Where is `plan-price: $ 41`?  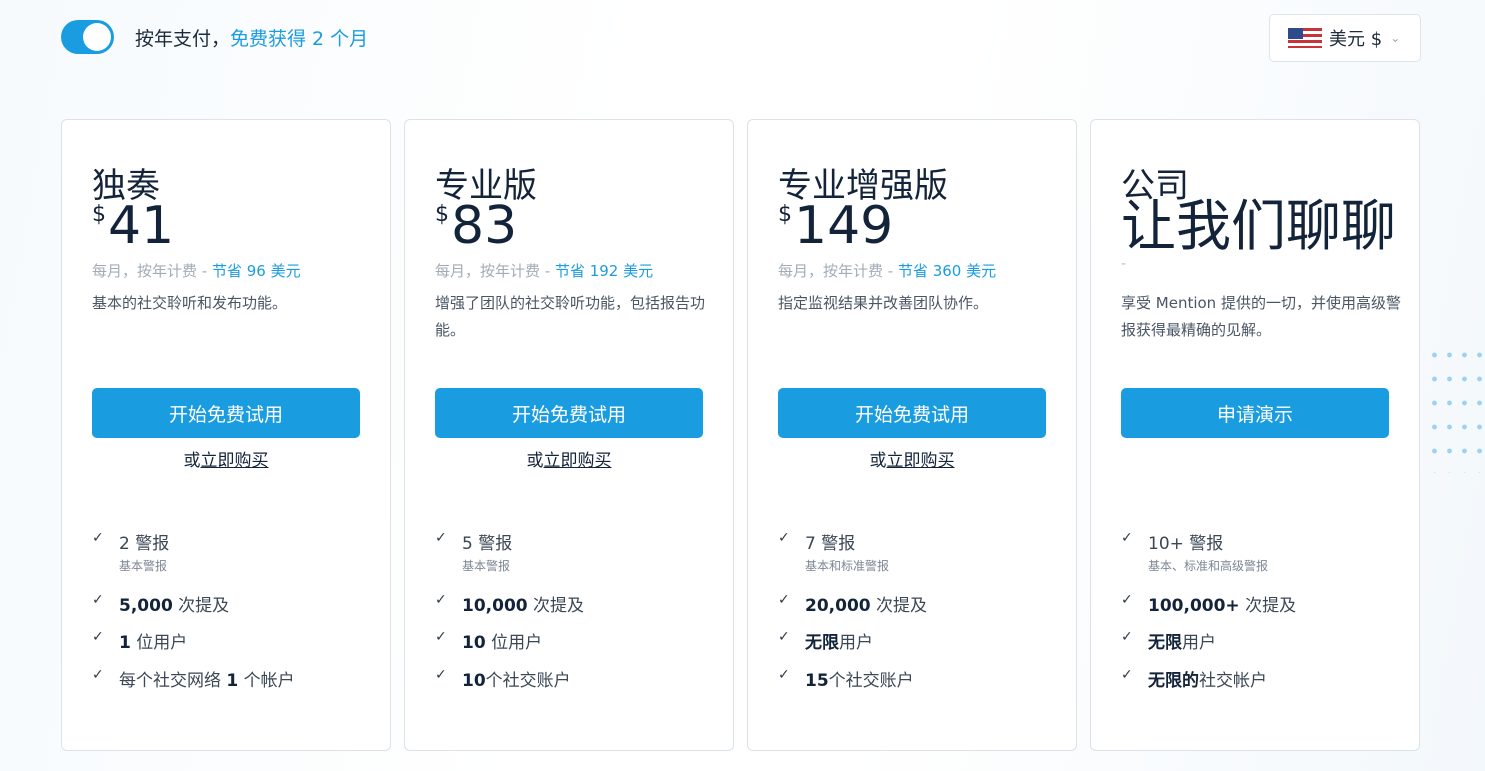
plan-price: $ 41 is located at coordinates (133, 226).